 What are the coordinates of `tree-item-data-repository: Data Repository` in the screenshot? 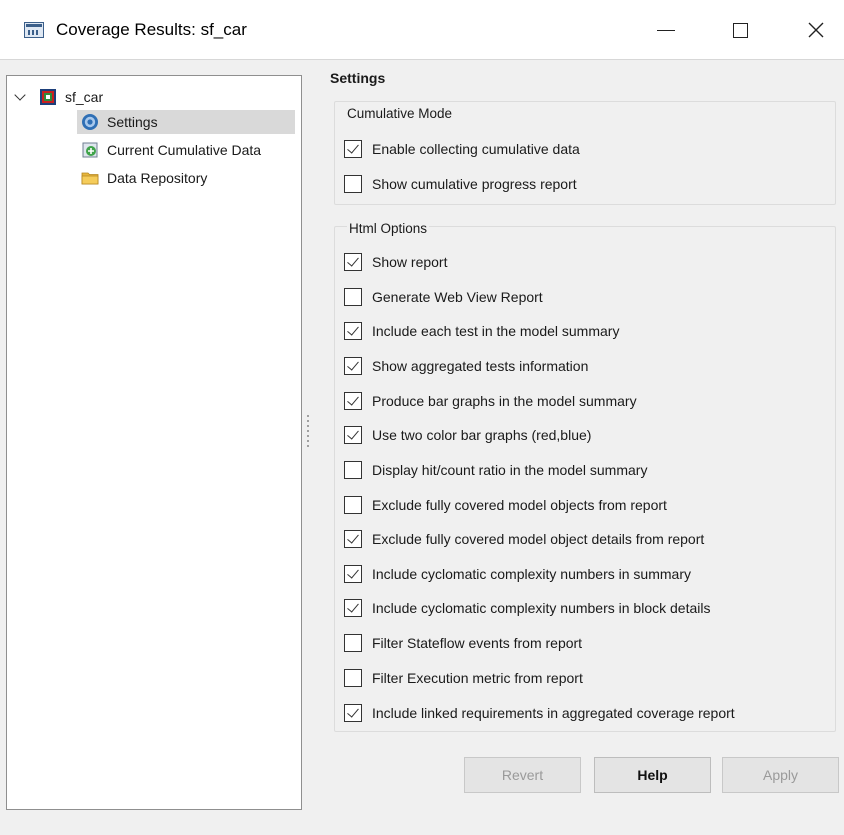 It's located at (186, 178).